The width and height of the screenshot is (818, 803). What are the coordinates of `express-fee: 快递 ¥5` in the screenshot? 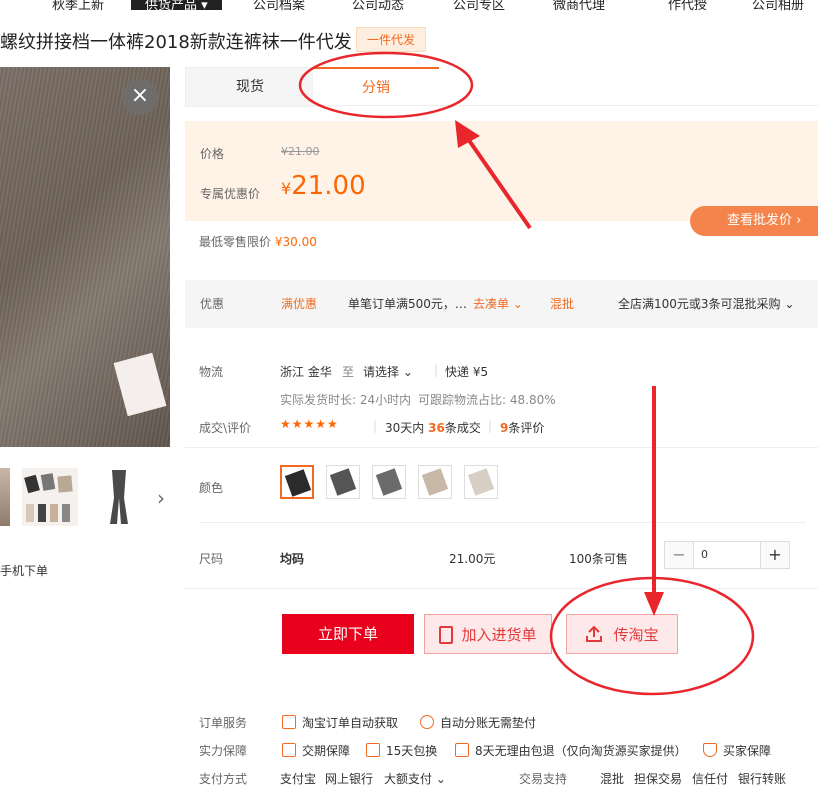 It's located at (467, 372).